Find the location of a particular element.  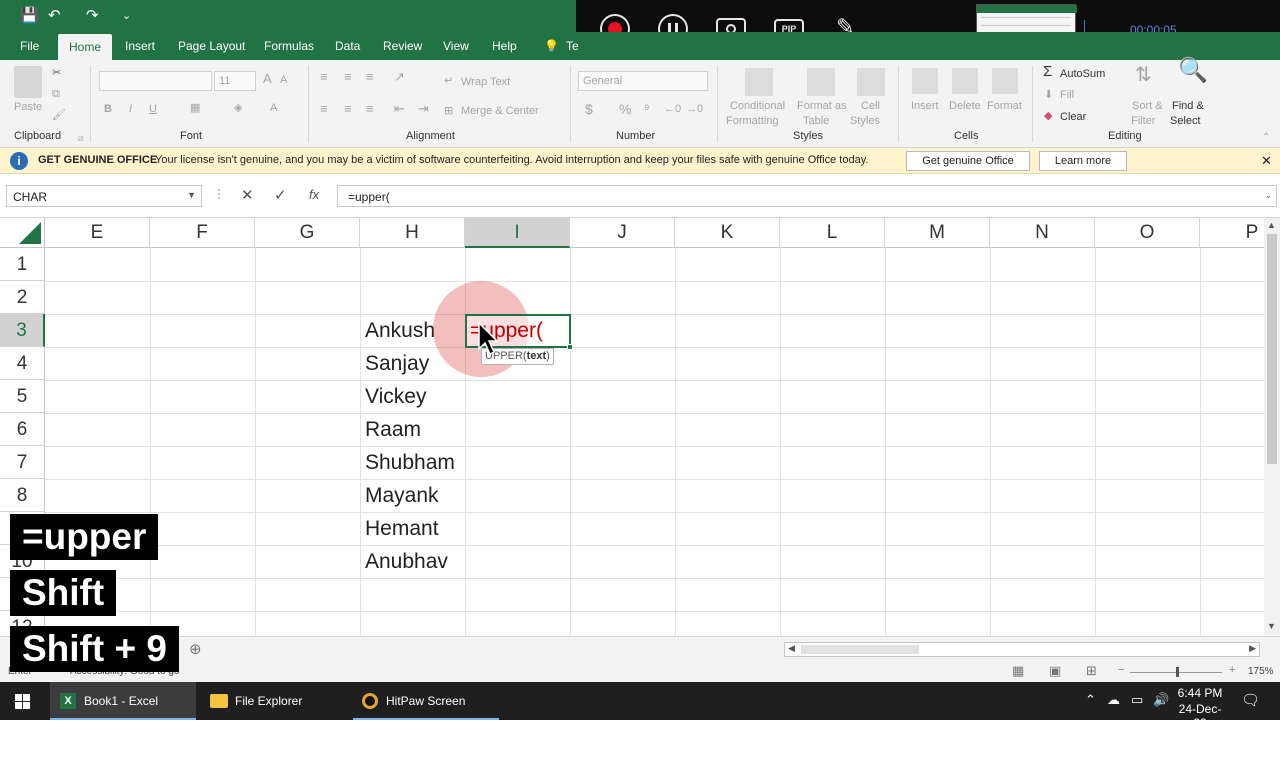

row-header-8: 8 is located at coordinates (22, 495).